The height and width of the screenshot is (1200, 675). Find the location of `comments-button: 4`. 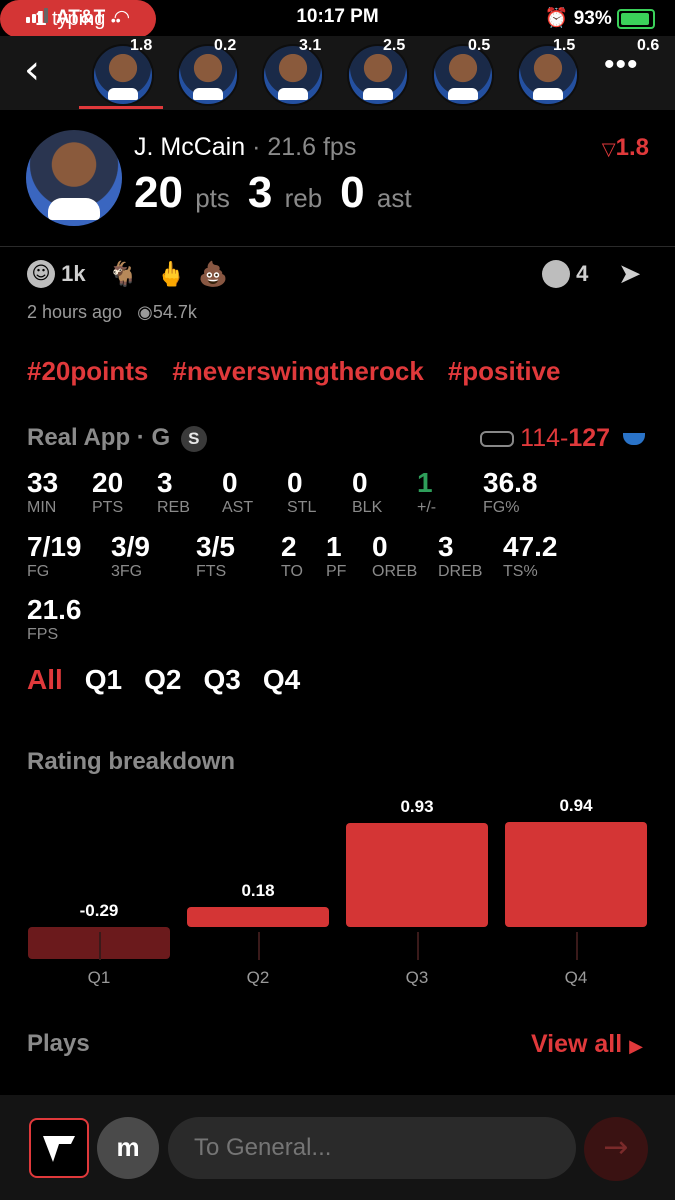

comments-button: 4 is located at coordinates (565, 274).